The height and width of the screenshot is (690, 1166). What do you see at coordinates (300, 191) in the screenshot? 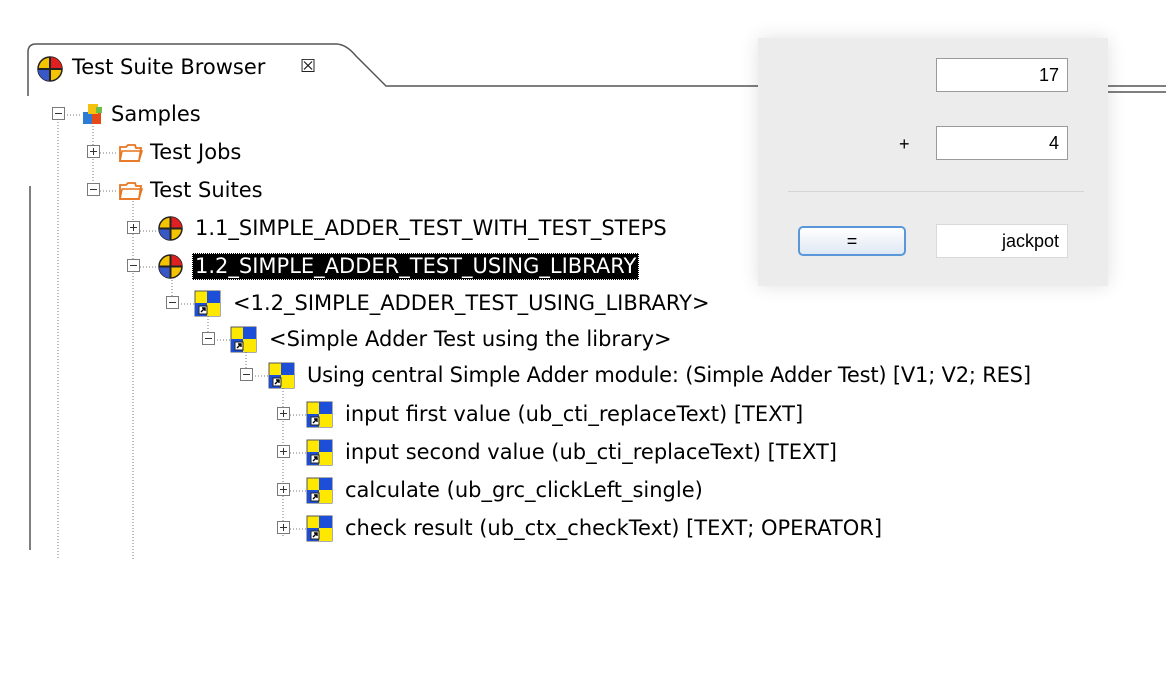
I see `tree-item-test-suites: Test Suites` at bounding box center [300, 191].